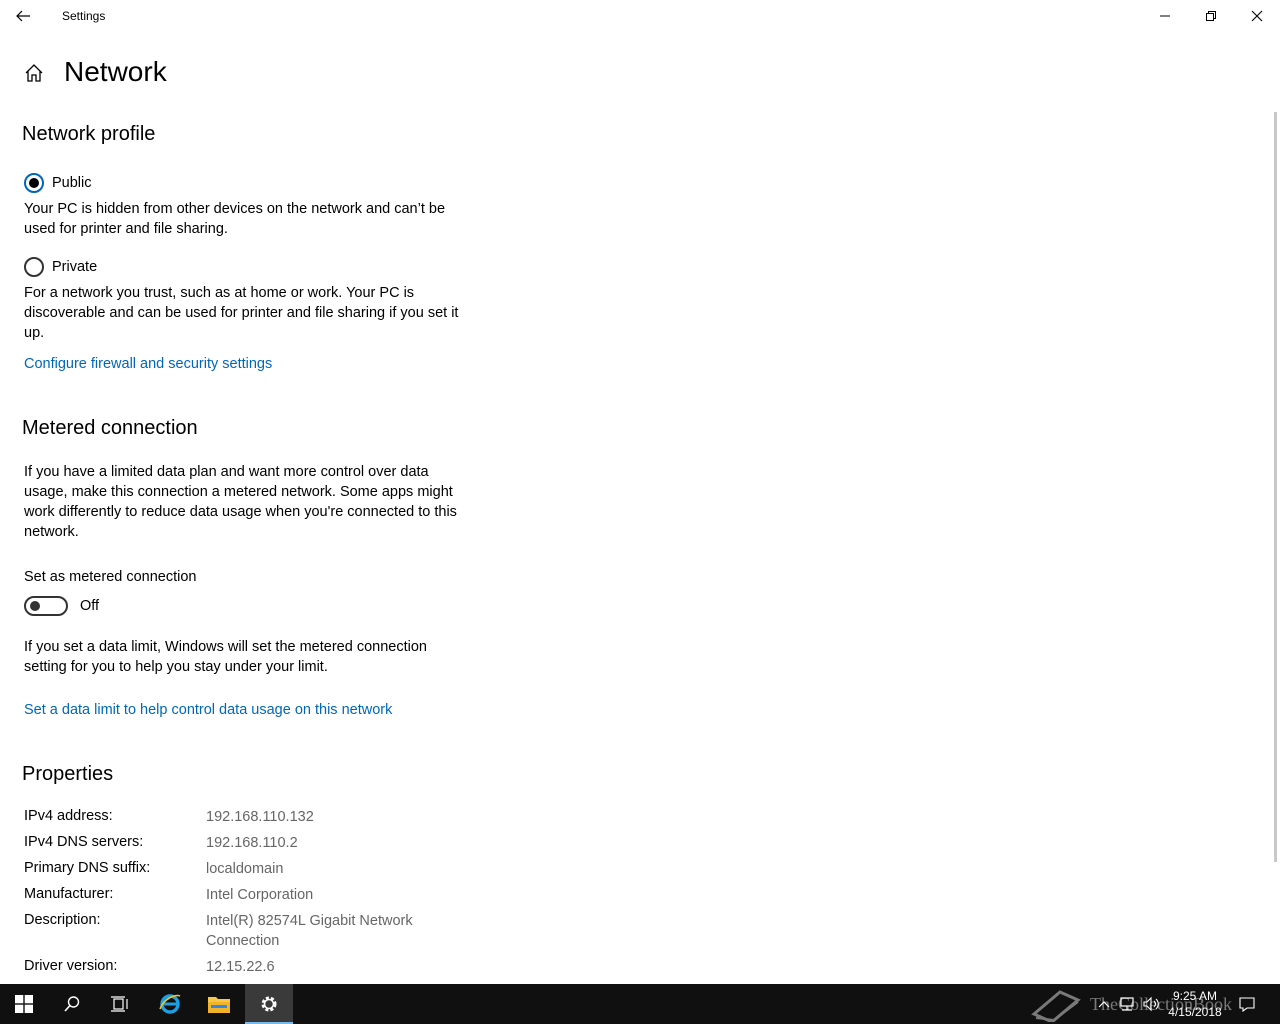 This screenshot has width=1280, height=1024. I want to click on metered-toggle-switch, so click(46, 606).